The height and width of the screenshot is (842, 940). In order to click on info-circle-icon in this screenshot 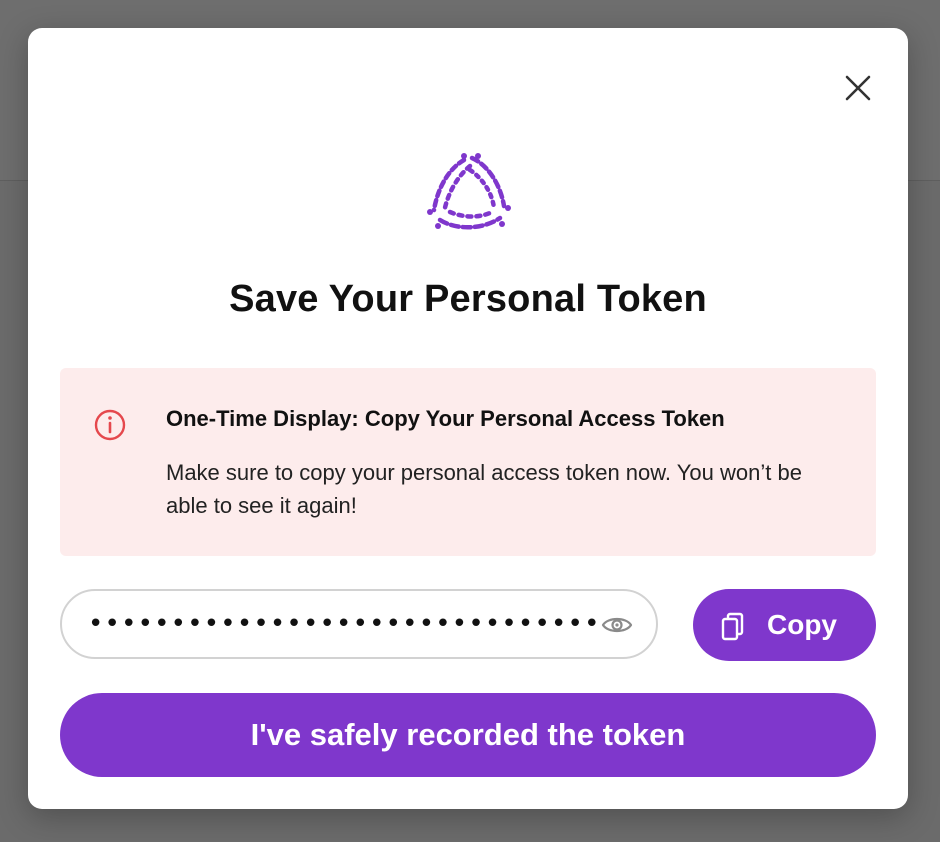, I will do `click(110, 425)`.